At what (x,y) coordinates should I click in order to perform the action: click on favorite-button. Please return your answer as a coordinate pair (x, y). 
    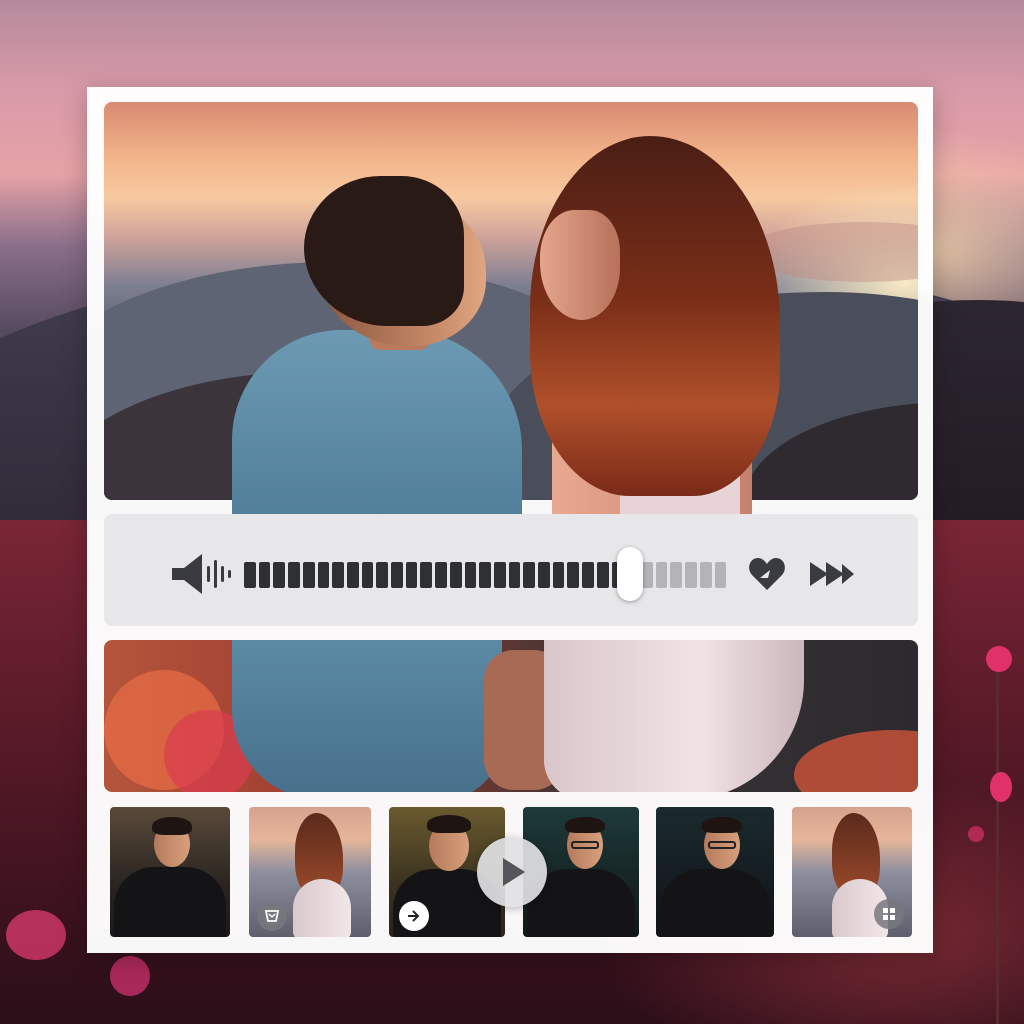
    Looking at the image, I should click on (767, 574).